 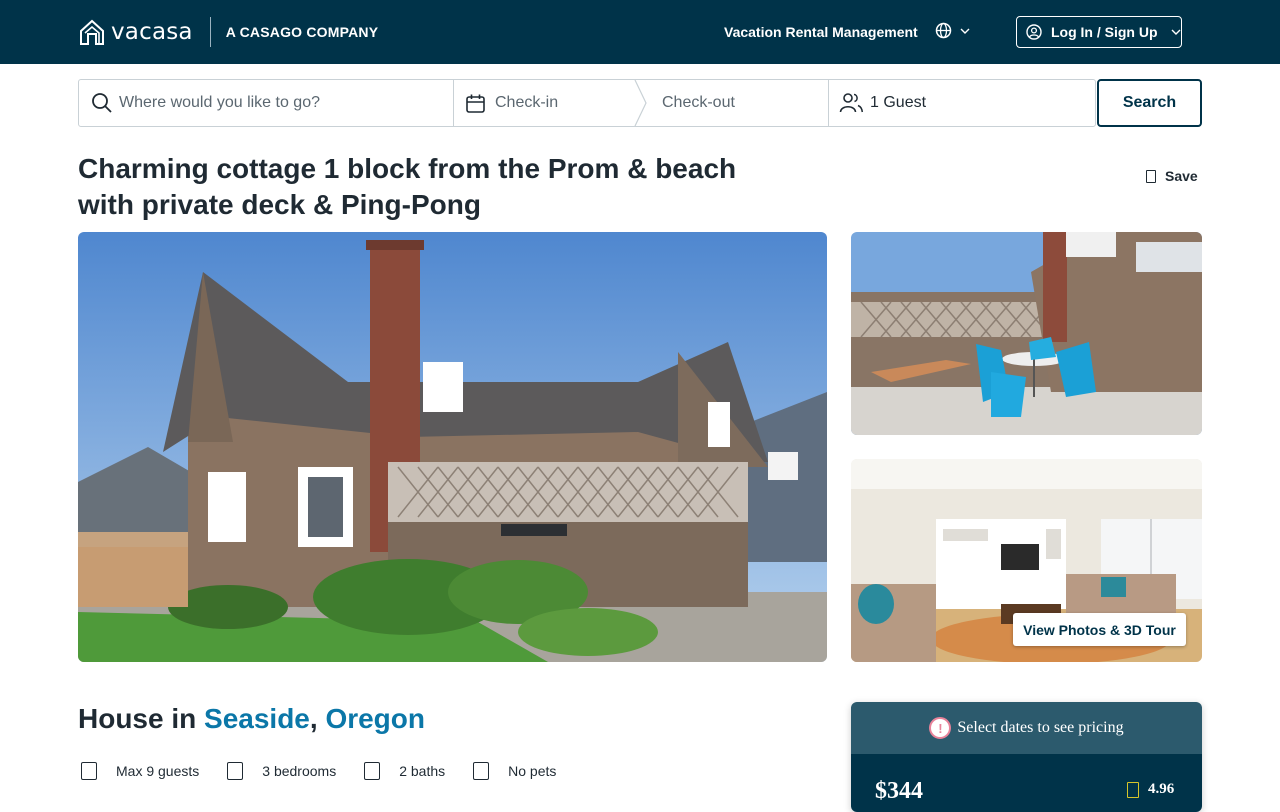 I want to click on deck-photo, so click(x=1026, y=333).